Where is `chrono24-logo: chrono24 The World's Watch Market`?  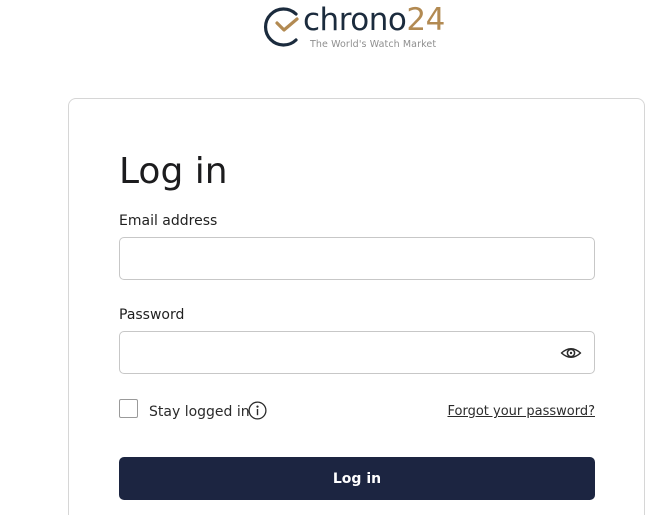
chrono24-logo: chrono24 The World's Watch Market is located at coordinates (363, 26).